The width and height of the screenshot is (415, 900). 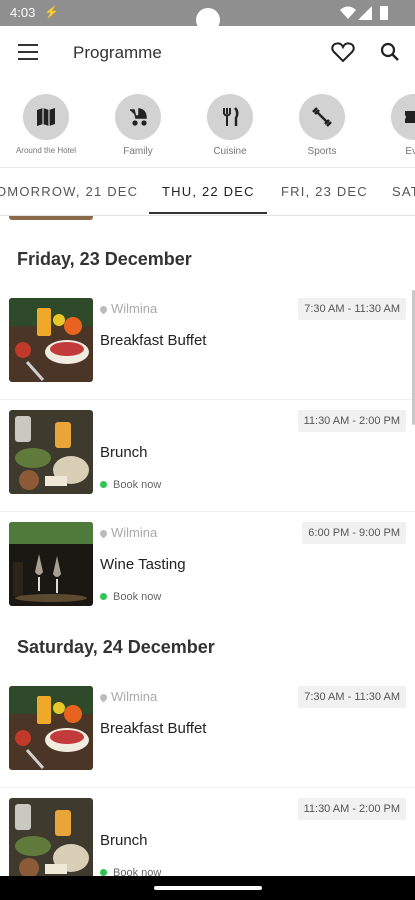 I want to click on map-icon, so click(x=46, y=117).